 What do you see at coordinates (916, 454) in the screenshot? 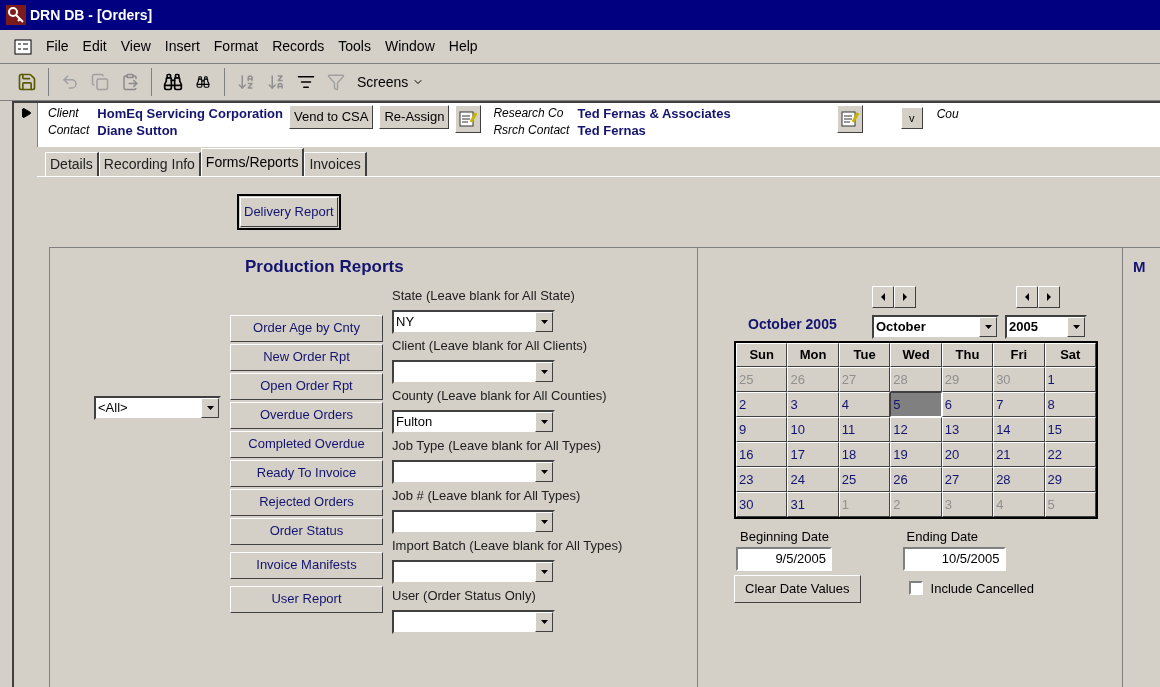
I see `calendar-day: 19` at bounding box center [916, 454].